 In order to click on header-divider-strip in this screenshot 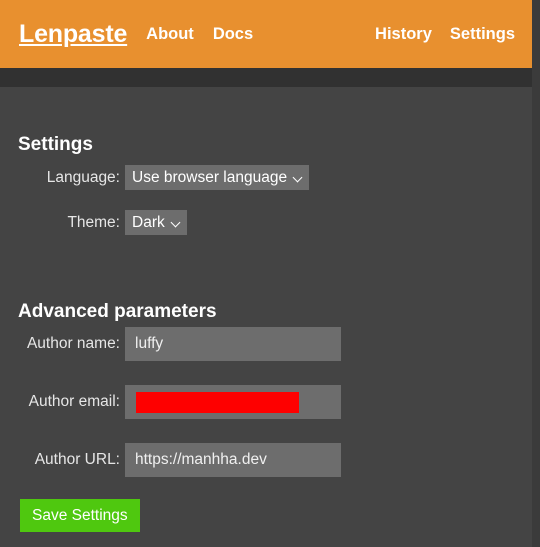, I will do `click(266, 77)`.